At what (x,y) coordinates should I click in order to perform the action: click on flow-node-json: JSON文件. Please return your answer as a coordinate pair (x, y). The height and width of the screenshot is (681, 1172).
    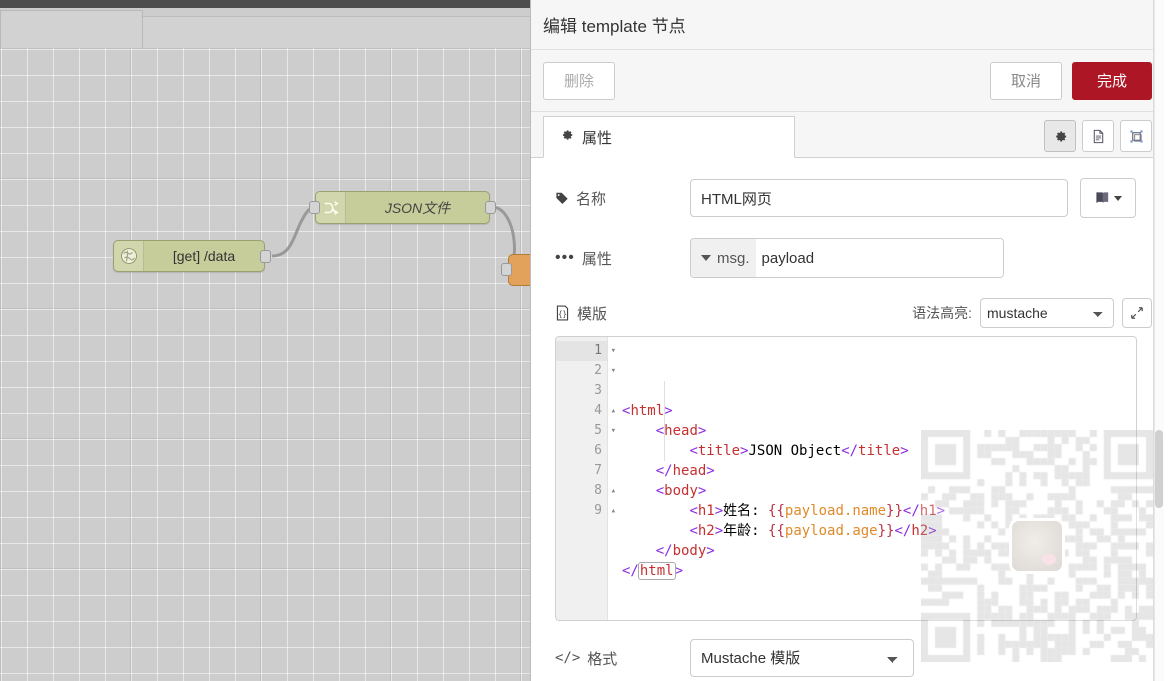
    Looking at the image, I should click on (402, 207).